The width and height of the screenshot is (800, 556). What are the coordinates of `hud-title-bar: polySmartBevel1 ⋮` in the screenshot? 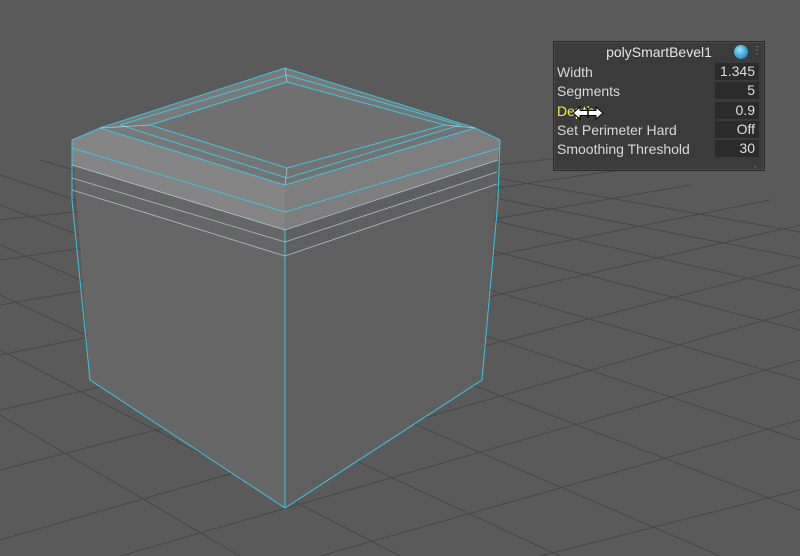 It's located at (659, 52).